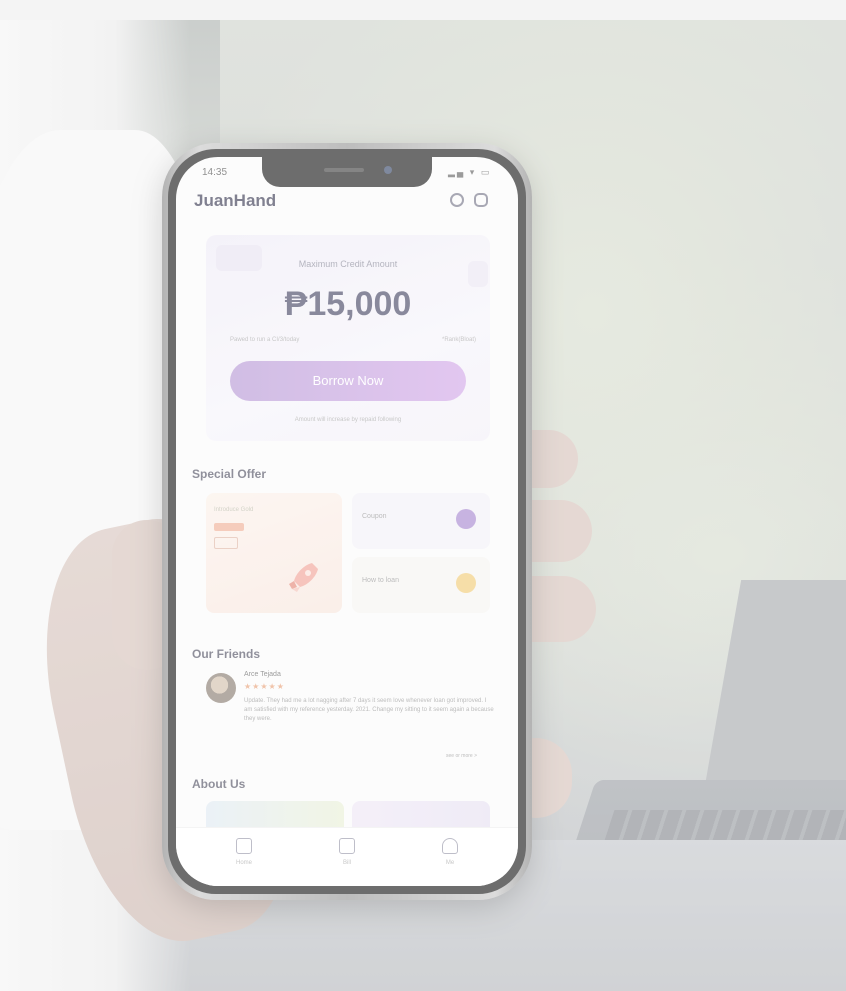  What do you see at coordinates (303, 577) in the screenshot?
I see `rocket-icon` at bounding box center [303, 577].